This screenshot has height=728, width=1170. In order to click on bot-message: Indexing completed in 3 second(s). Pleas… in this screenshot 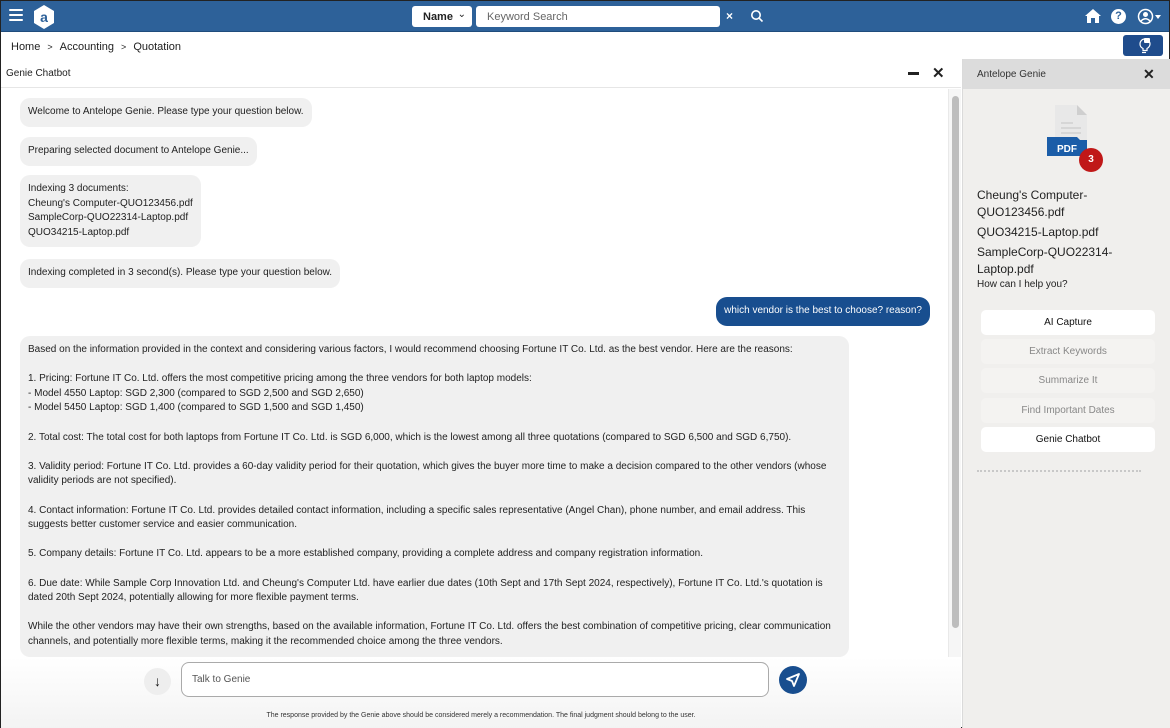, I will do `click(180, 273)`.